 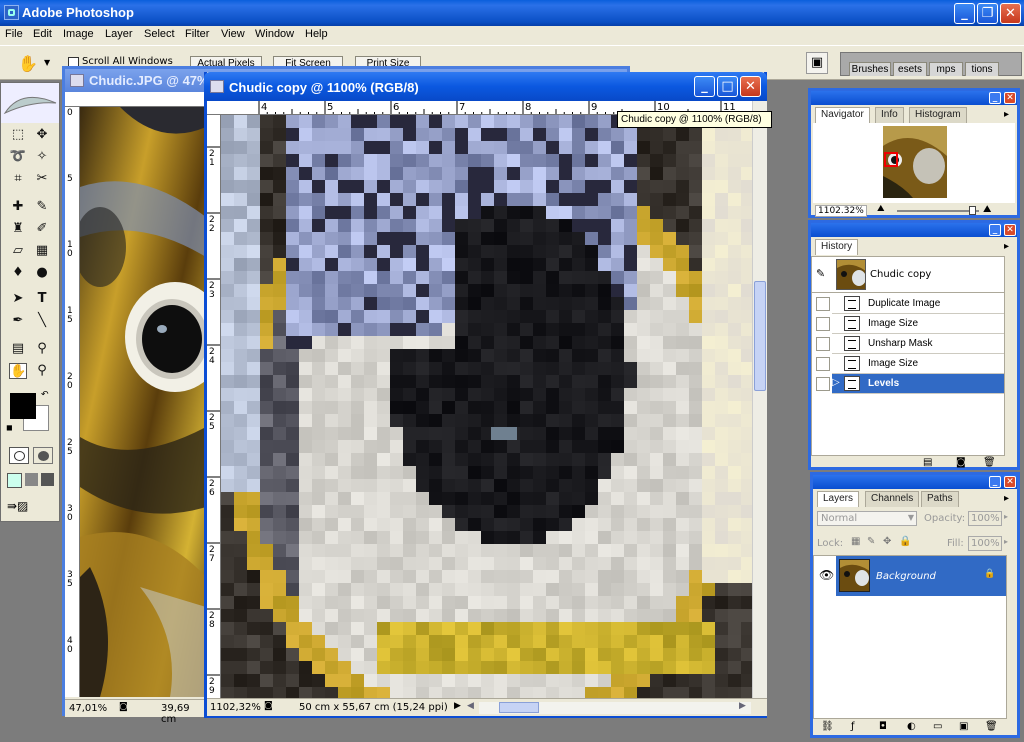 What do you see at coordinates (938, 115) in the screenshot?
I see `tab-histogram: Histogram` at bounding box center [938, 115].